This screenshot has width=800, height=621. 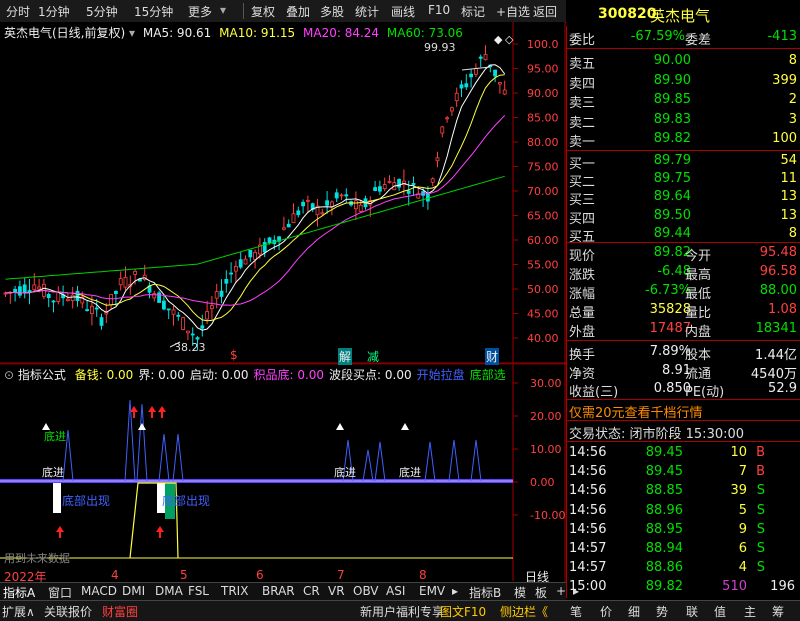 What do you see at coordinates (403, 11) in the screenshot?
I see `draw-line-button: 画线` at bounding box center [403, 11].